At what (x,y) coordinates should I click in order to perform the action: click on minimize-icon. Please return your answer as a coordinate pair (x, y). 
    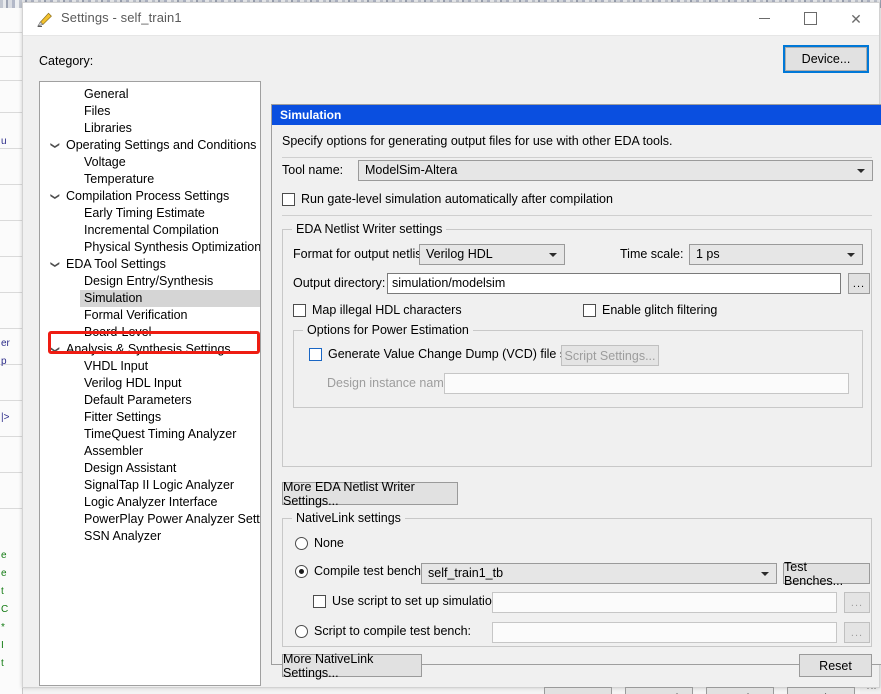
    Looking at the image, I should click on (764, 18).